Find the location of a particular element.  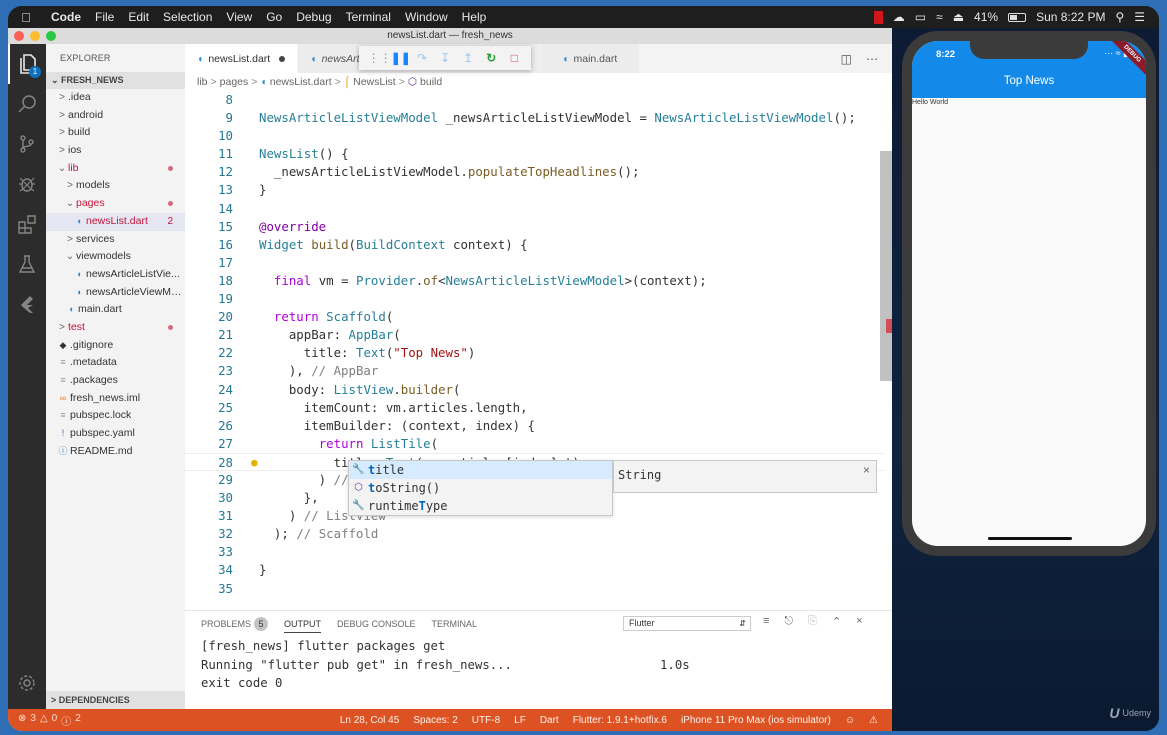

grip-icon: ⋮⋮ is located at coordinates (380, 58).